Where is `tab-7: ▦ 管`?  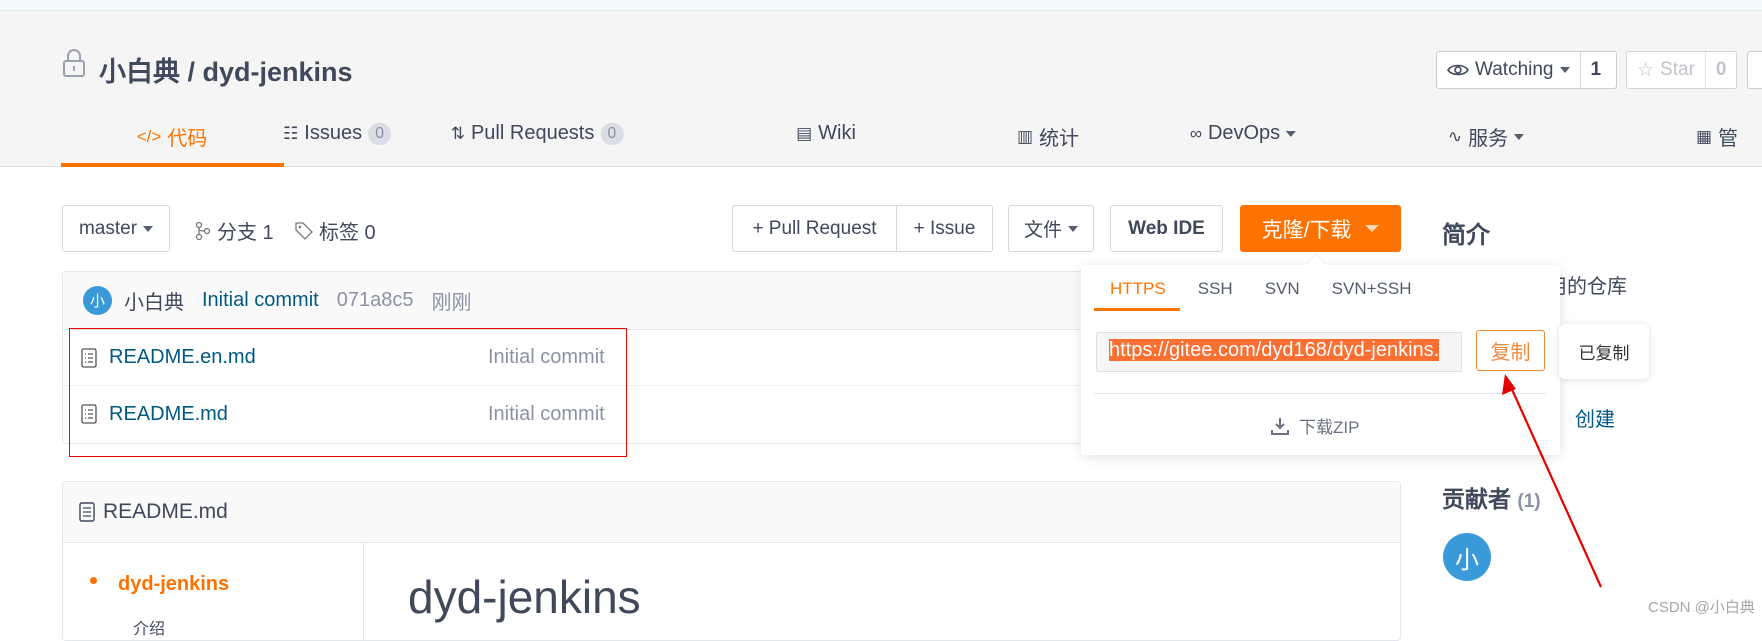 tab-7: ▦ 管 is located at coordinates (1717, 136).